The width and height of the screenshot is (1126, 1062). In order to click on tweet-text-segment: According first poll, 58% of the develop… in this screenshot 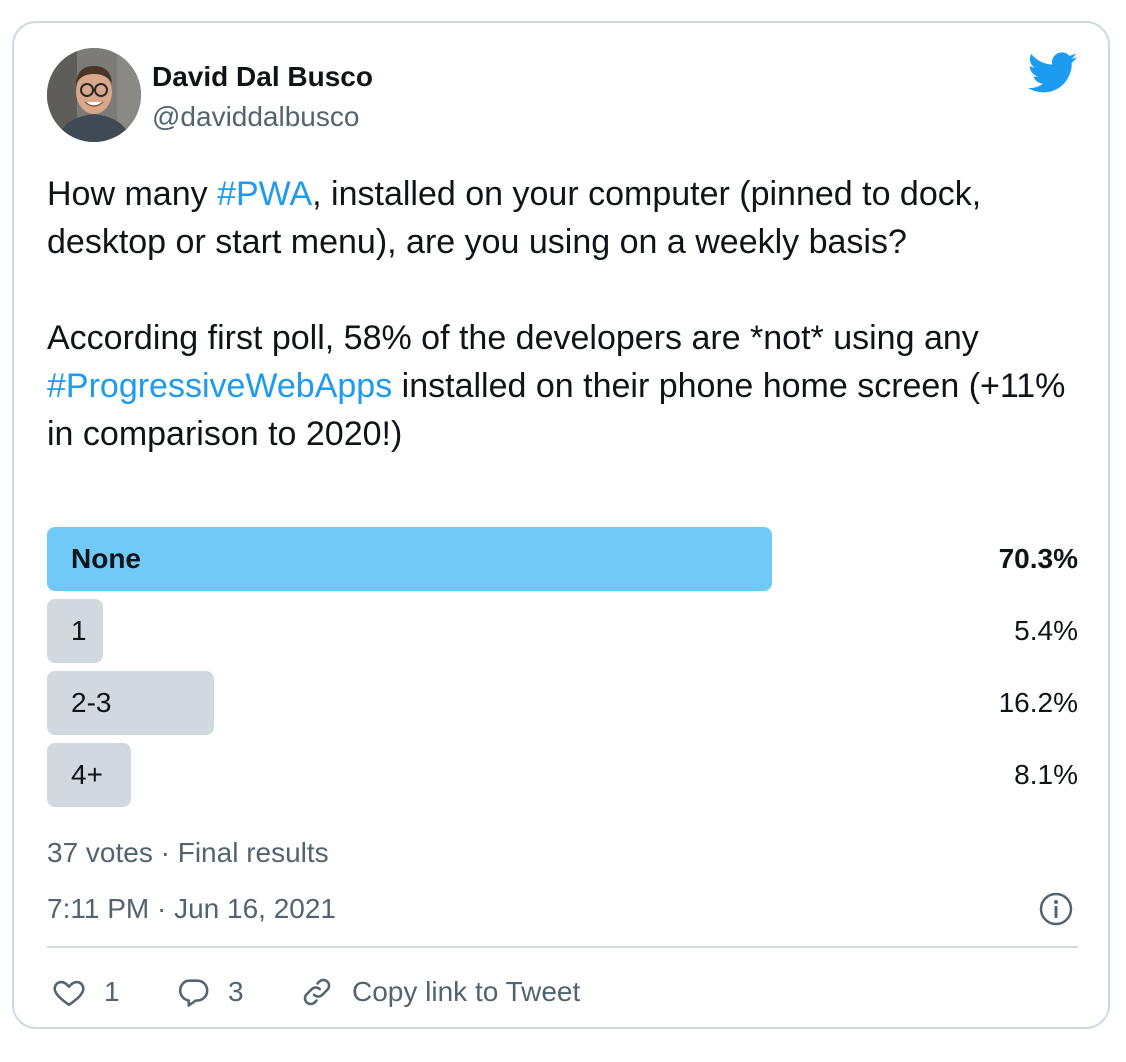, I will do `click(513, 338)`.